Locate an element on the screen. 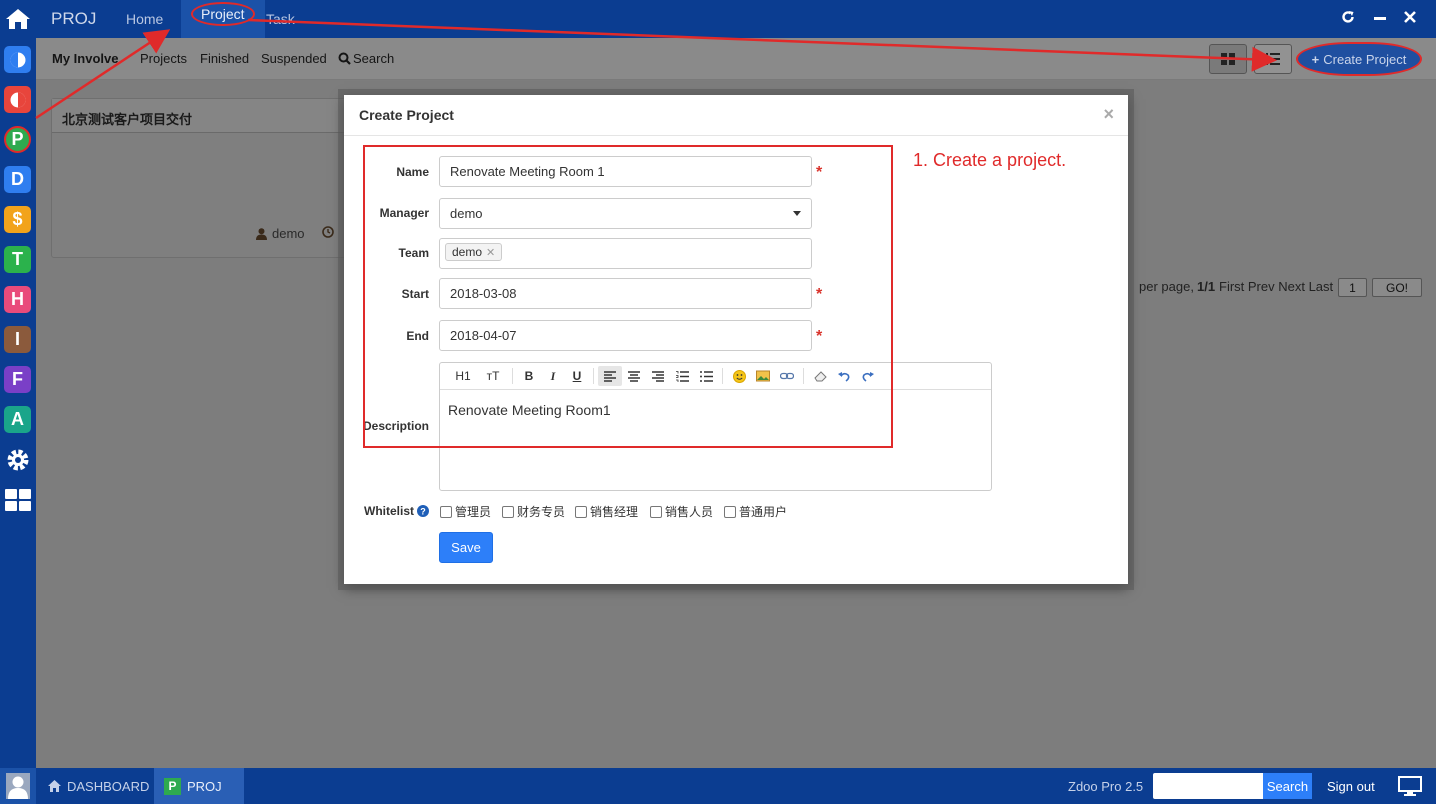  app-psi-icon: I is located at coordinates (17, 339).